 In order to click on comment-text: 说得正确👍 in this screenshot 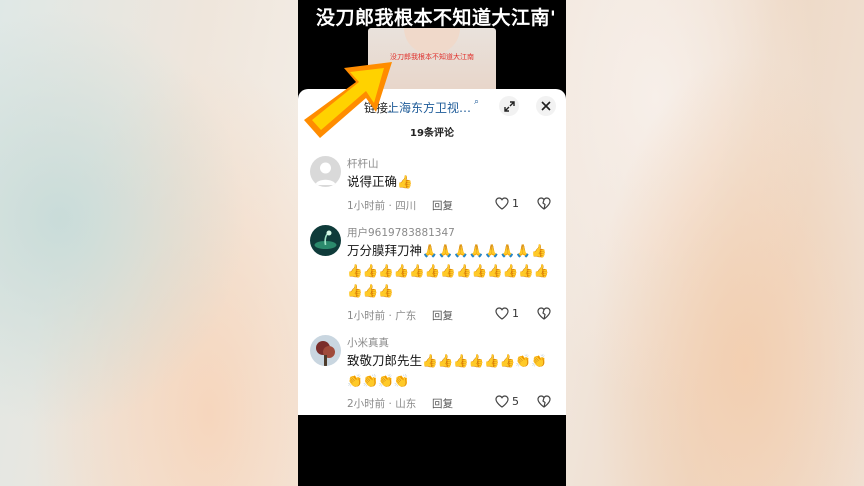, I will do `click(380, 181)`.